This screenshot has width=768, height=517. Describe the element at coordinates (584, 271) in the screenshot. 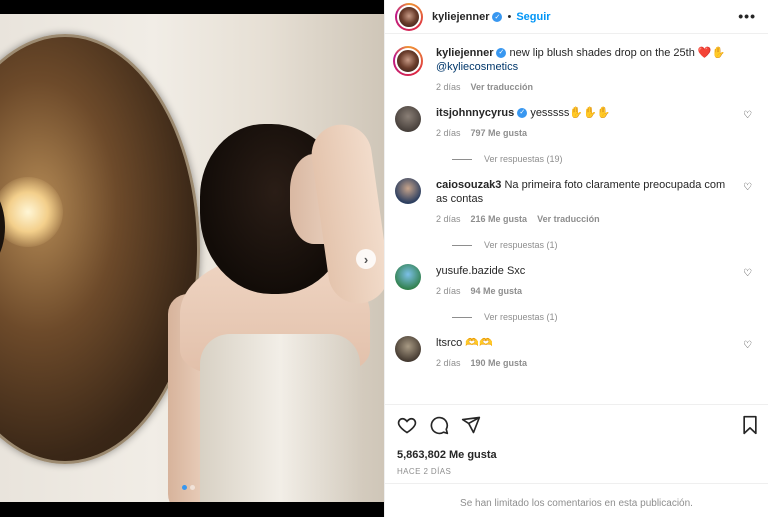

I see `comment-text: yusufe.bazide Sxc` at that location.